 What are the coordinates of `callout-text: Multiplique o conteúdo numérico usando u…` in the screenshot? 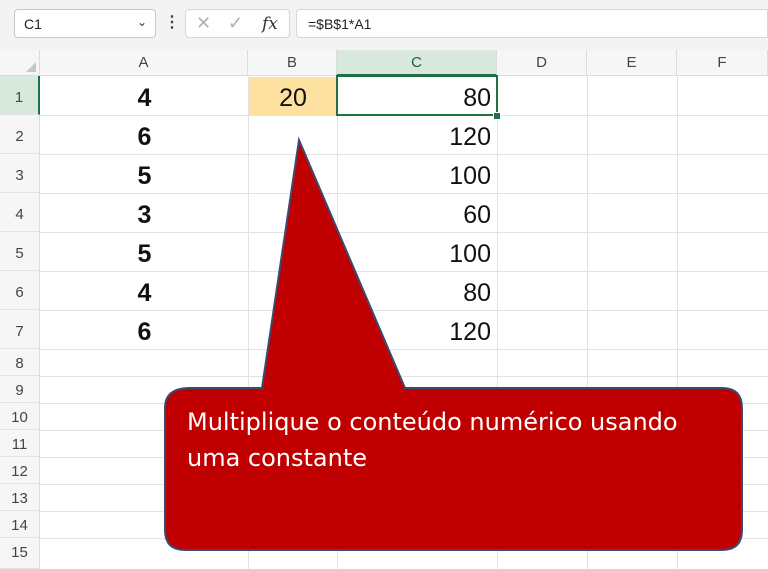 It's located at (452, 440).